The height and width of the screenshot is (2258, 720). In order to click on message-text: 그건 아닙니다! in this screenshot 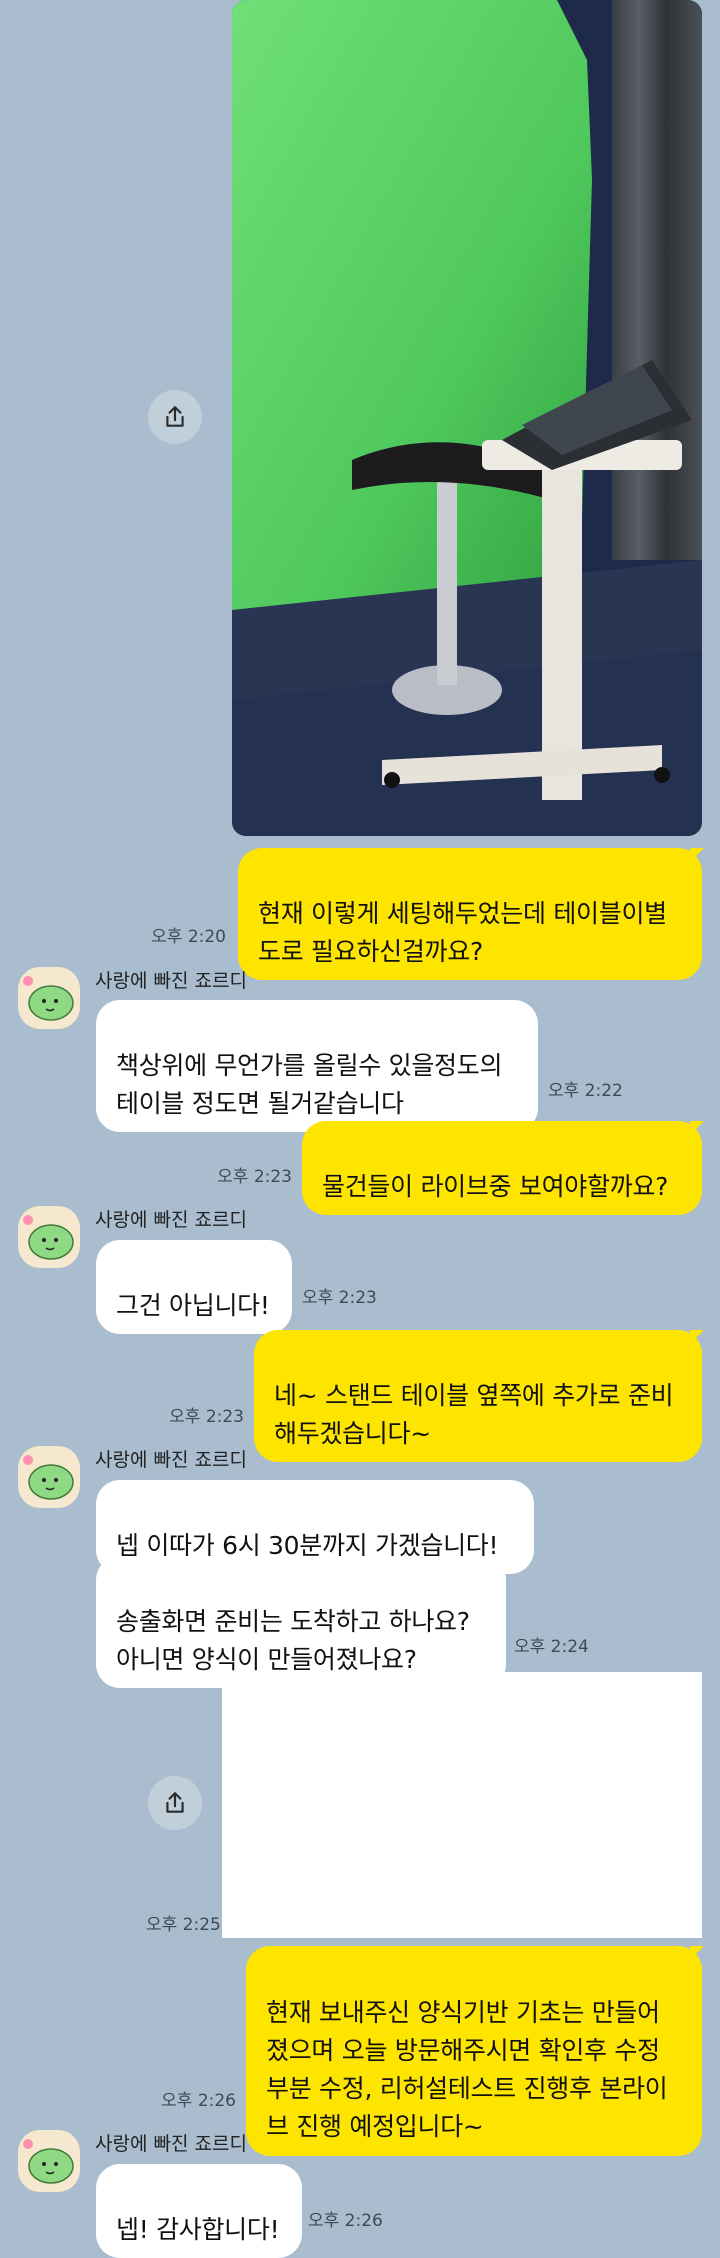, I will do `click(193, 1305)`.